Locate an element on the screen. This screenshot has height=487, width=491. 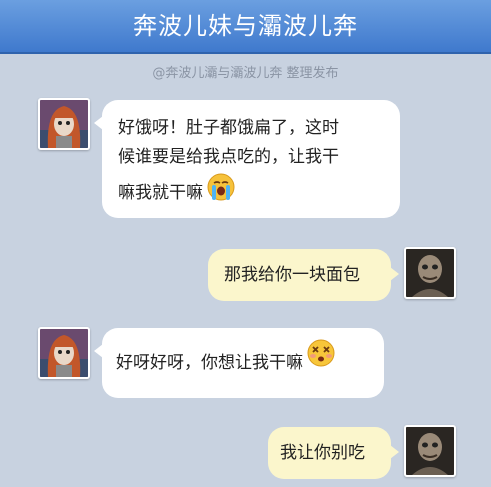
message-text: 那我给你一块面包 is located at coordinates (292, 275).